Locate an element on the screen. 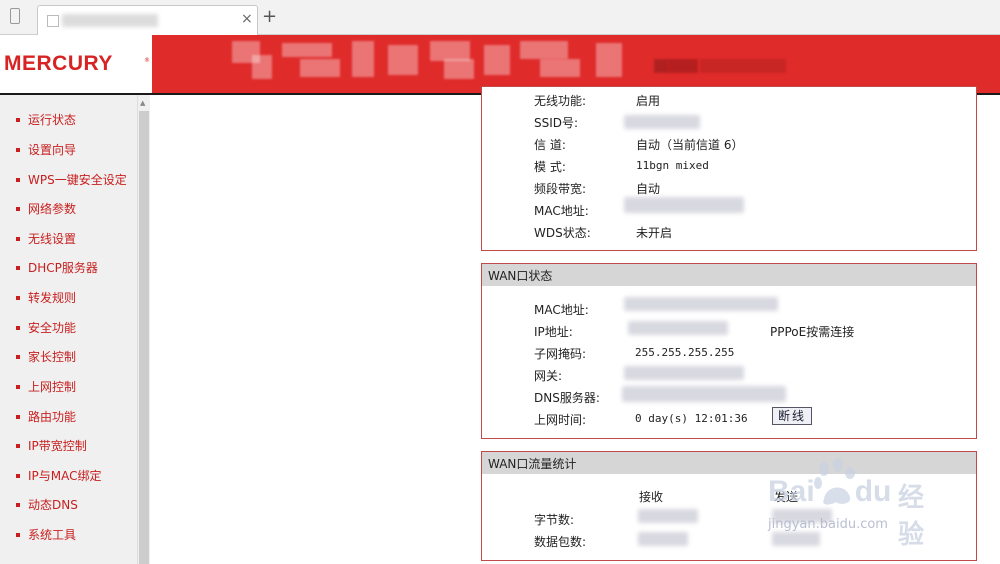  router-header: MERCURY ® is located at coordinates (500, 64).